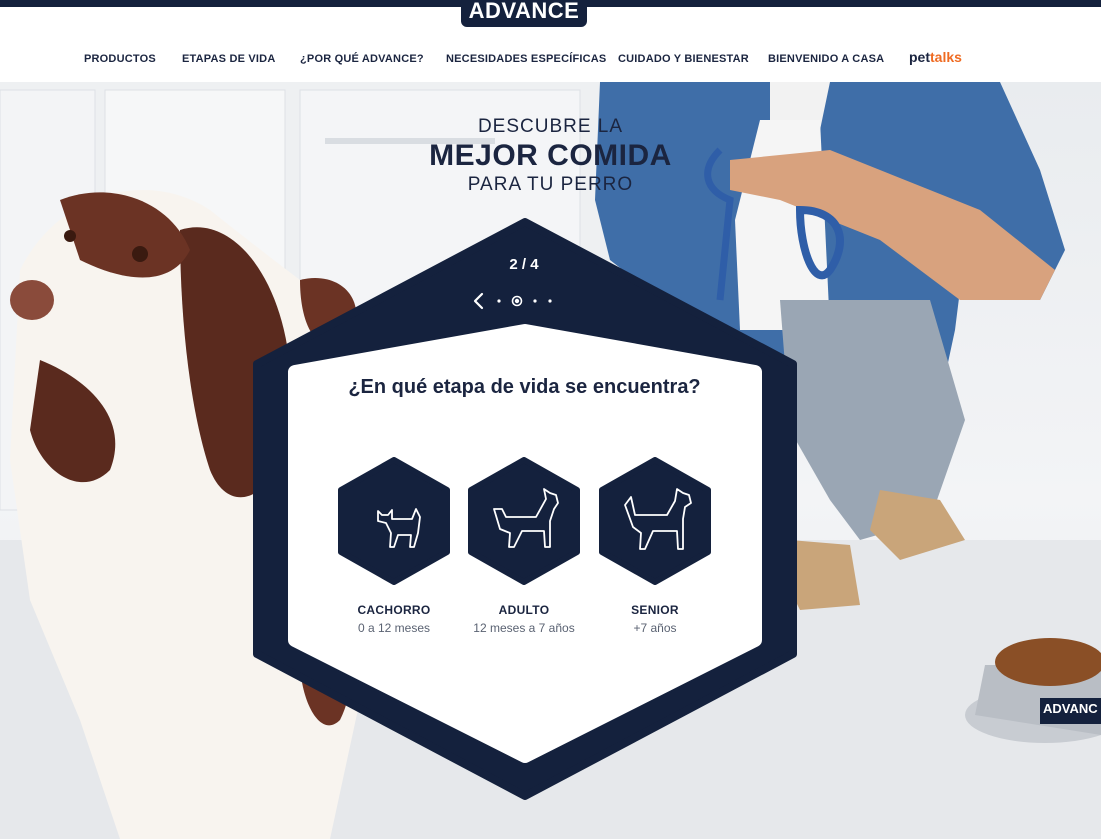 This screenshot has height=839, width=1101. I want to click on stage-option-senior: SENIOR +7 años, so click(655, 546).